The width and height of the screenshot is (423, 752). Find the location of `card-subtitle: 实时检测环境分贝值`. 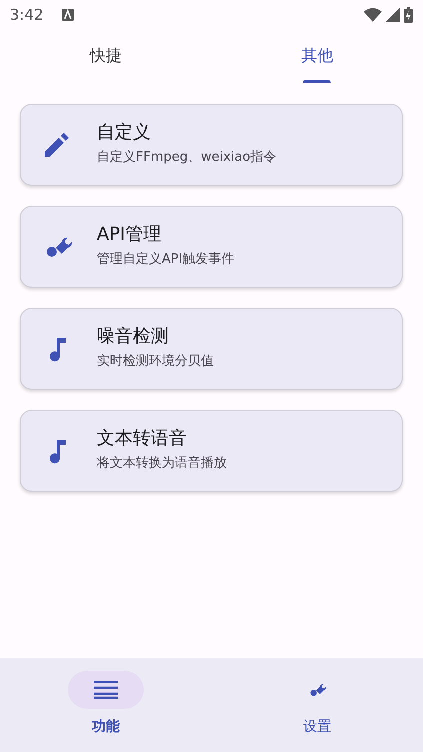

card-subtitle: 实时检测环境分贝值 is located at coordinates (155, 362).